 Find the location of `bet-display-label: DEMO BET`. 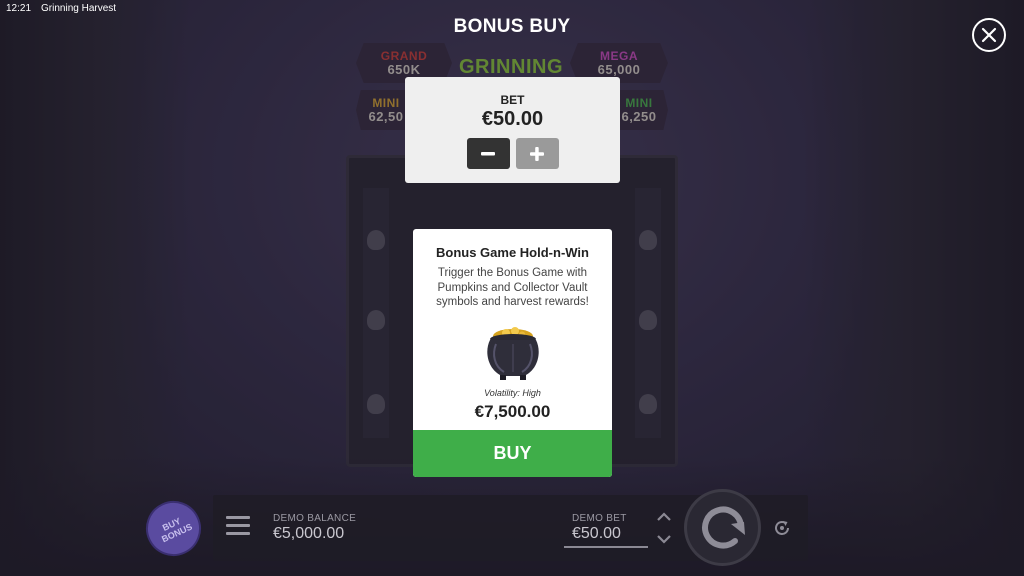

bet-display-label: DEMO BET is located at coordinates (599, 518).